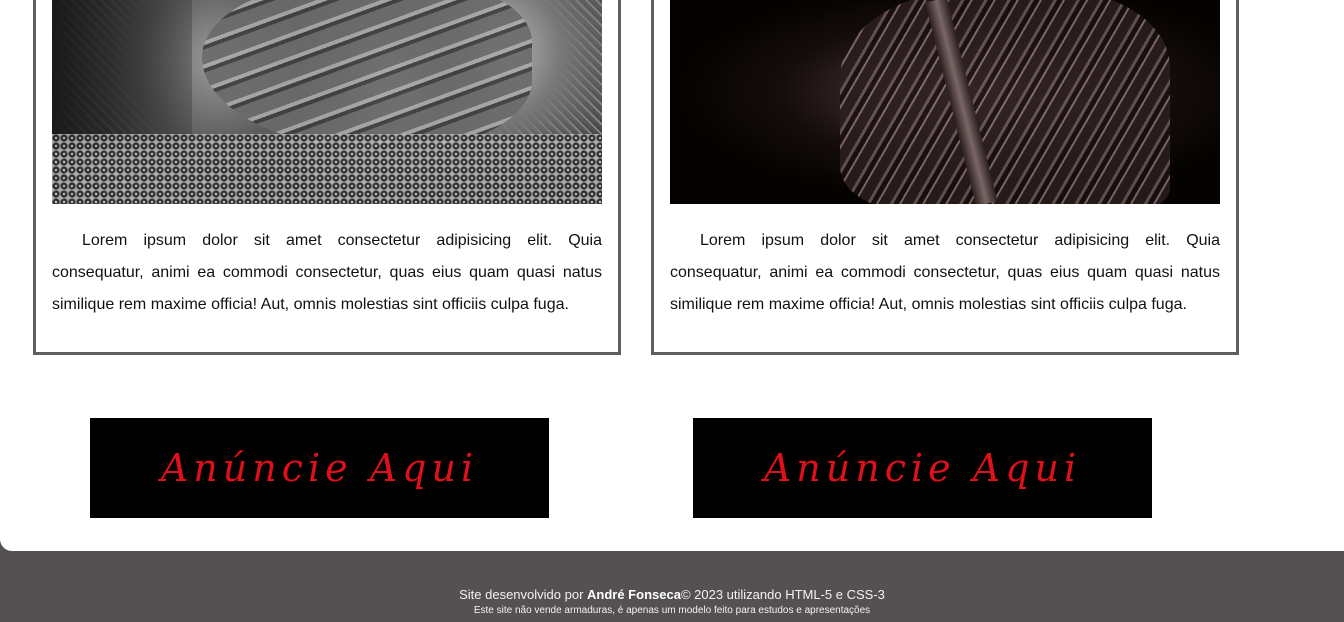 Image resolution: width=1344 pixels, height=622 pixels. What do you see at coordinates (1005, 102) in the screenshot?
I see `armor-body` at bounding box center [1005, 102].